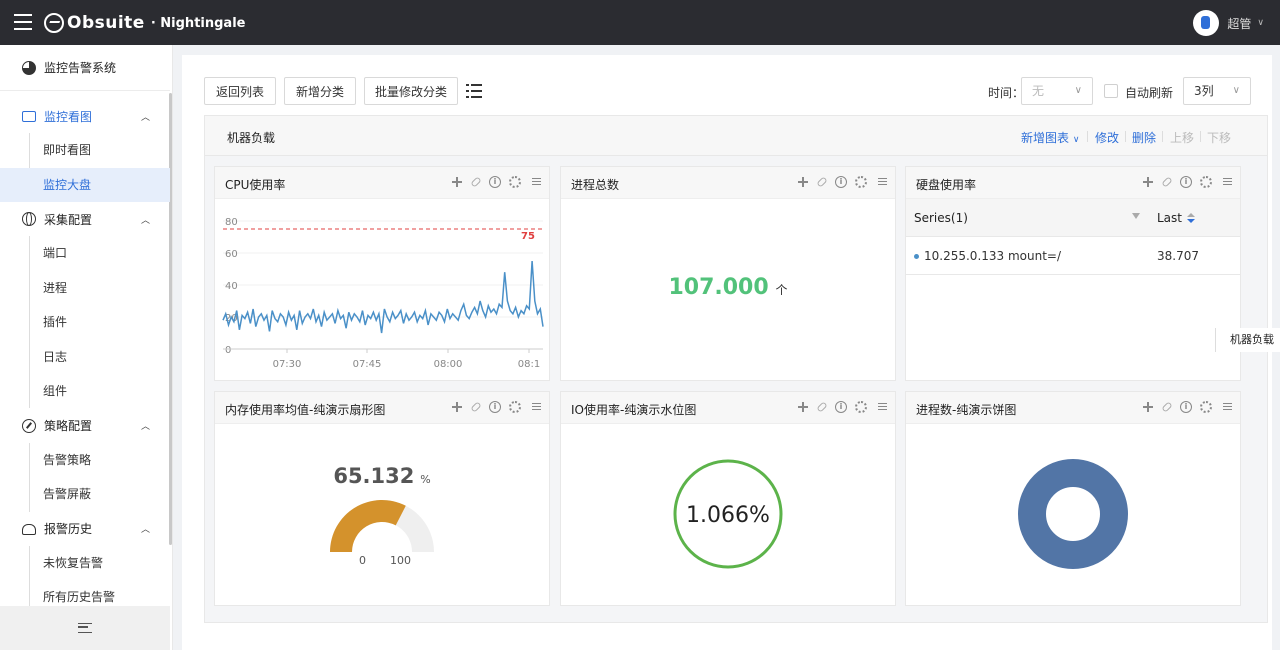 The image size is (1280, 650). Describe the element at coordinates (144, 23) in the screenshot. I see `logo: Obsuite · Nightingale` at that location.